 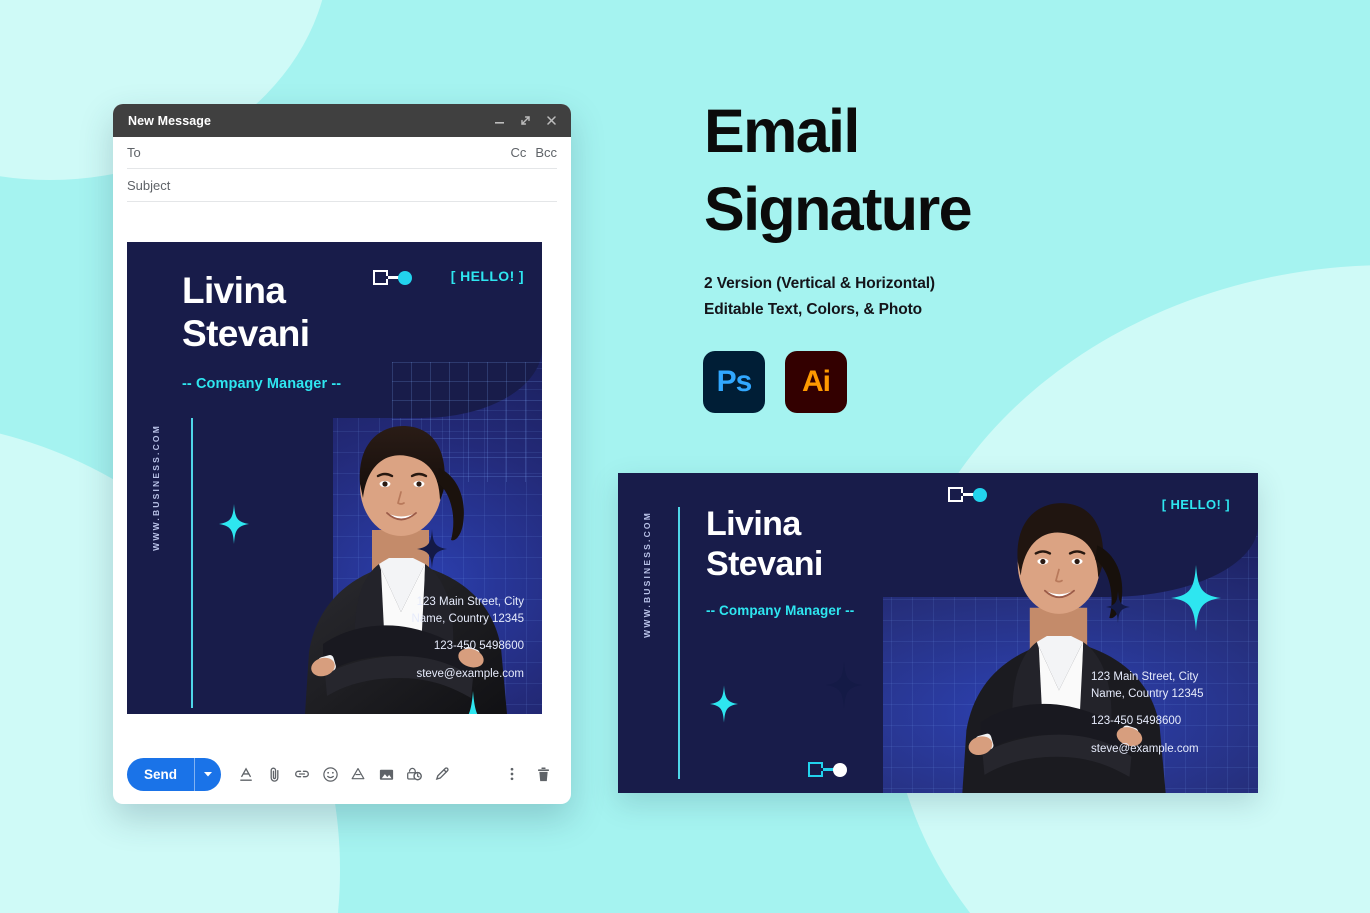 I want to click on banner-name-line1: Livina, so click(x=753, y=524).